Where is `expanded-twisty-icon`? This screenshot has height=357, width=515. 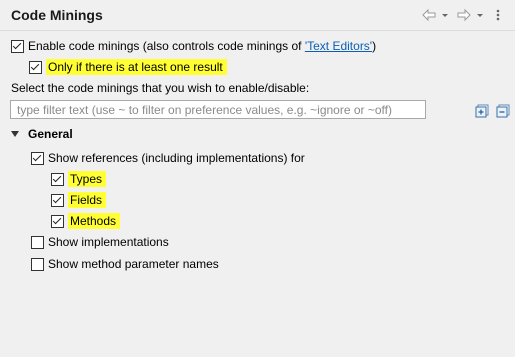
expanded-twisty-icon is located at coordinates (15, 134).